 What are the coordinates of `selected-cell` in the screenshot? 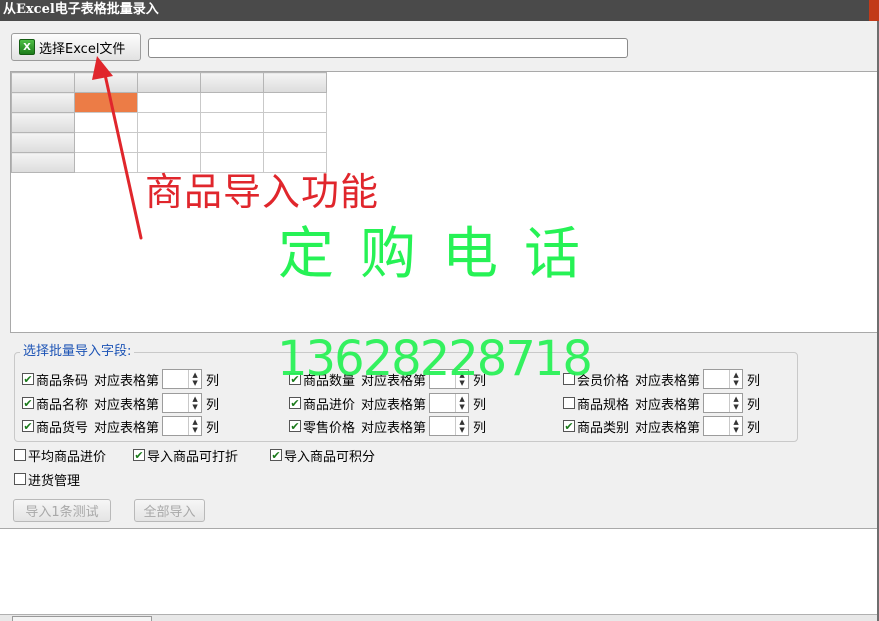 It's located at (106, 102).